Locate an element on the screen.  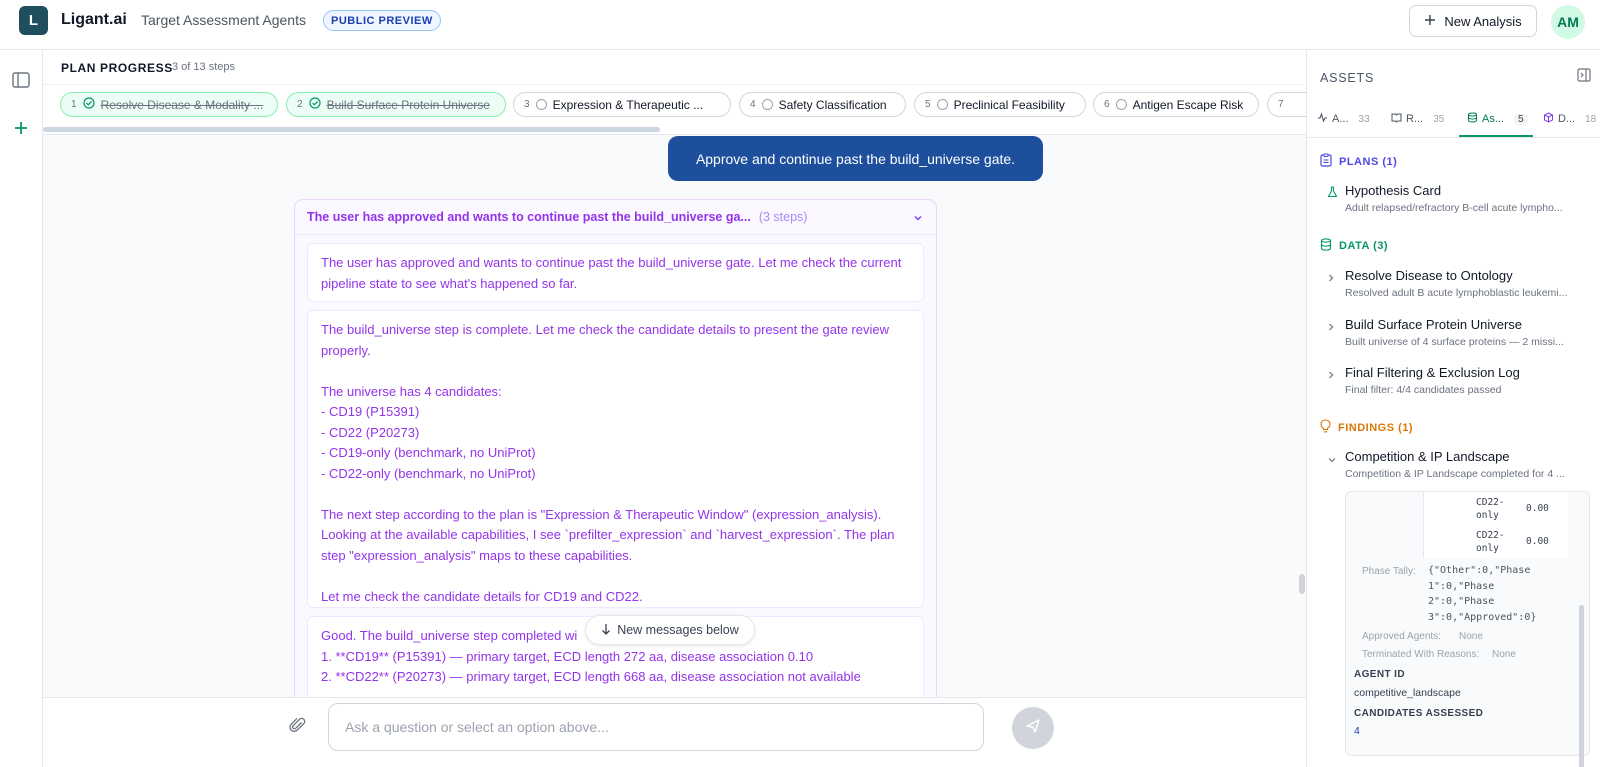
agent-id-label: AGENT ID is located at coordinates (1379, 674).